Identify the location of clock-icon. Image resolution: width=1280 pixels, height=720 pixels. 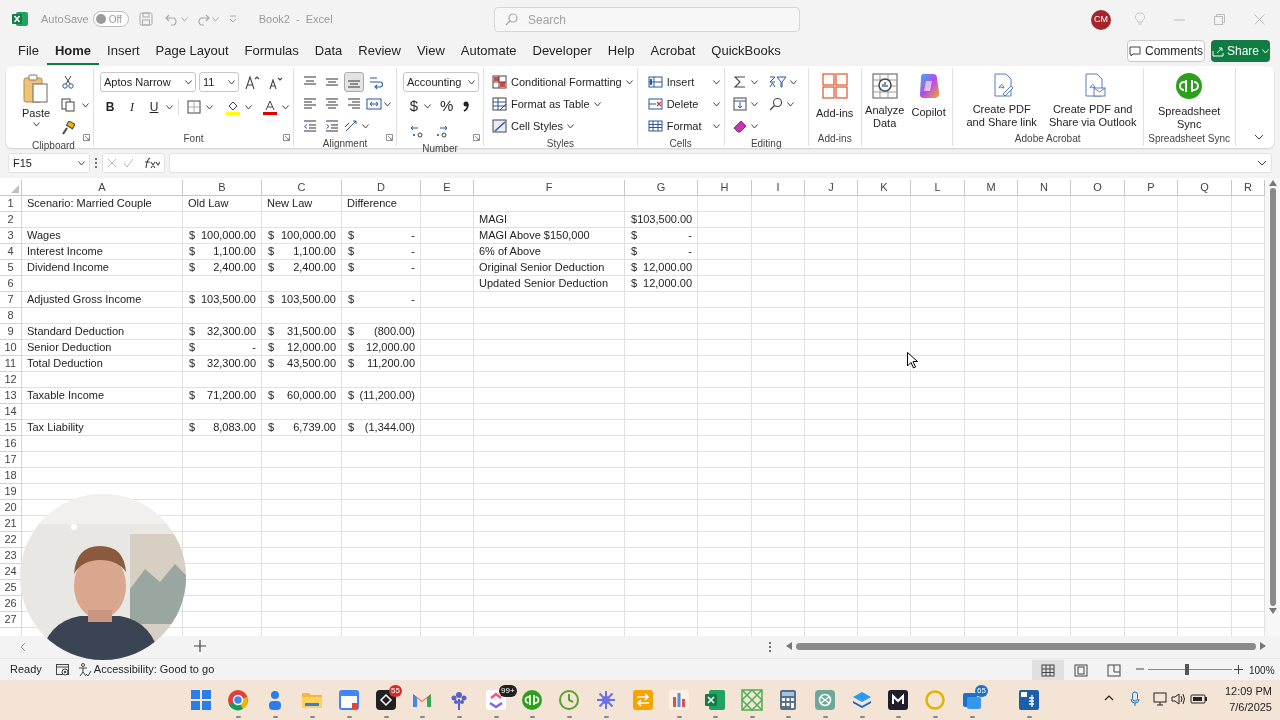
(569, 700).